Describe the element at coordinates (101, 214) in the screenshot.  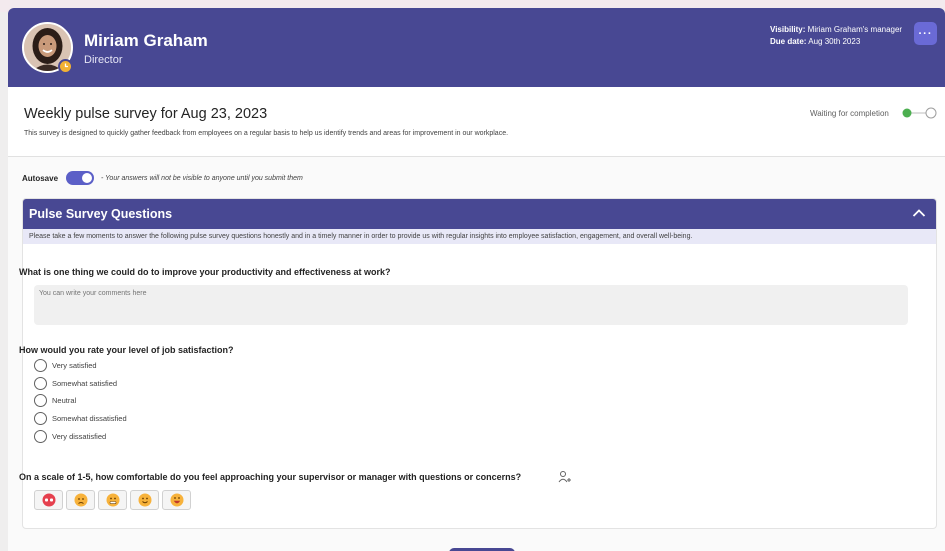
I see `panel-title: Pulse Survey Questions` at that location.